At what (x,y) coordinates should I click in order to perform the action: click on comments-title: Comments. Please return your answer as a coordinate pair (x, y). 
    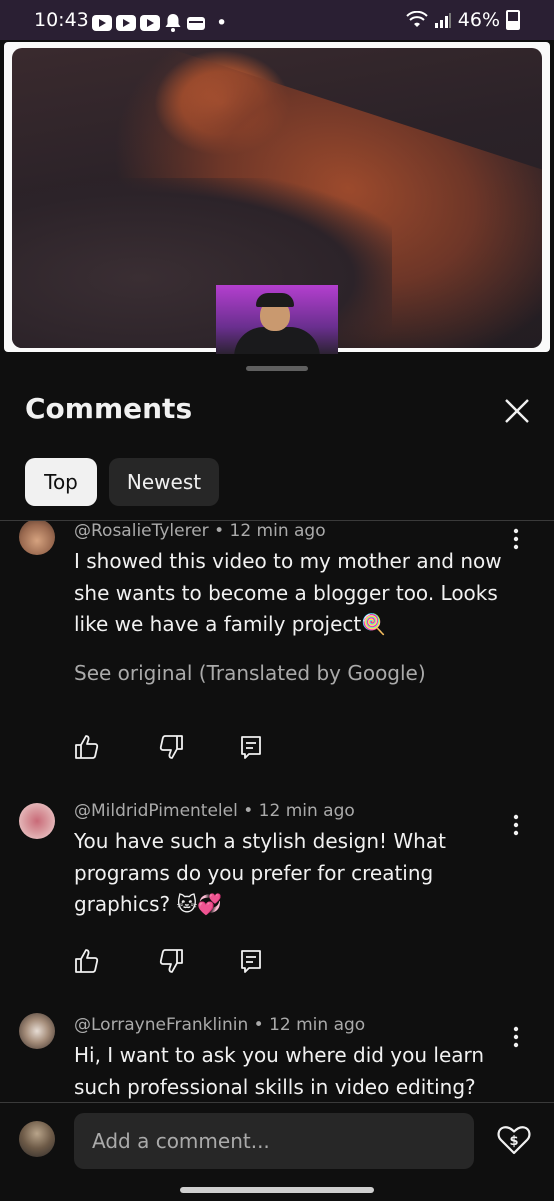
    Looking at the image, I should click on (109, 408).